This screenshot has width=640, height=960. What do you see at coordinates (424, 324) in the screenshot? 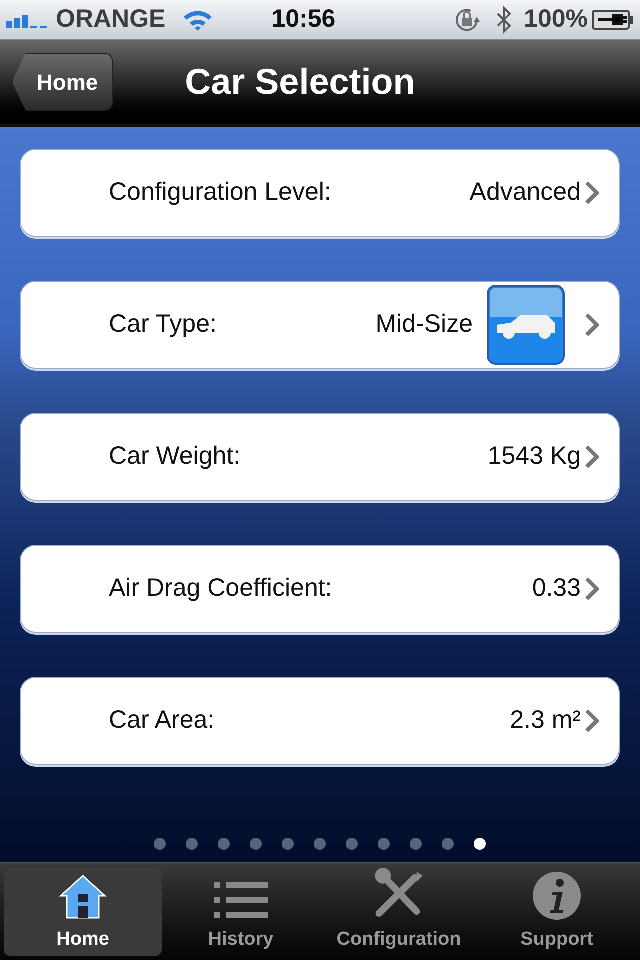
I see `setting-value: Mid-Size` at bounding box center [424, 324].